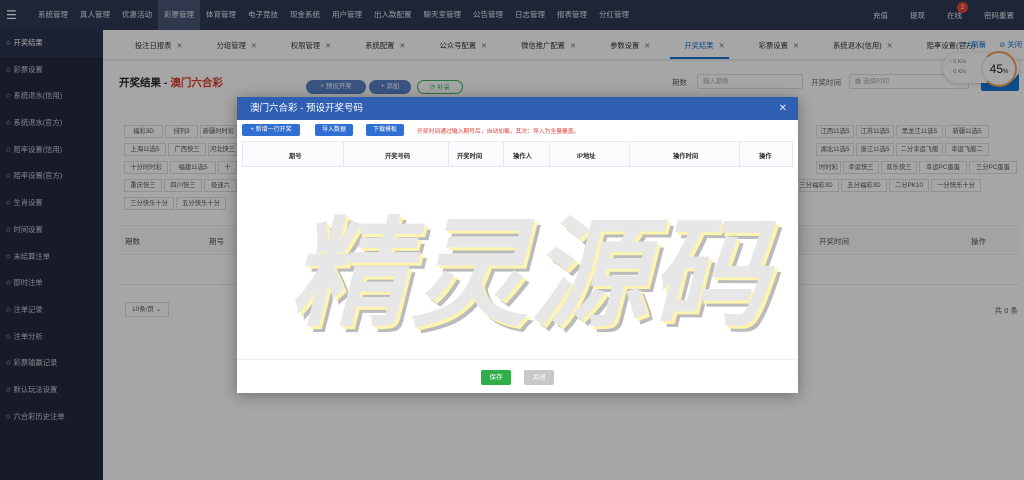  Describe the element at coordinates (295, 156) in the screenshot. I see `column-header: 期号` at that location.